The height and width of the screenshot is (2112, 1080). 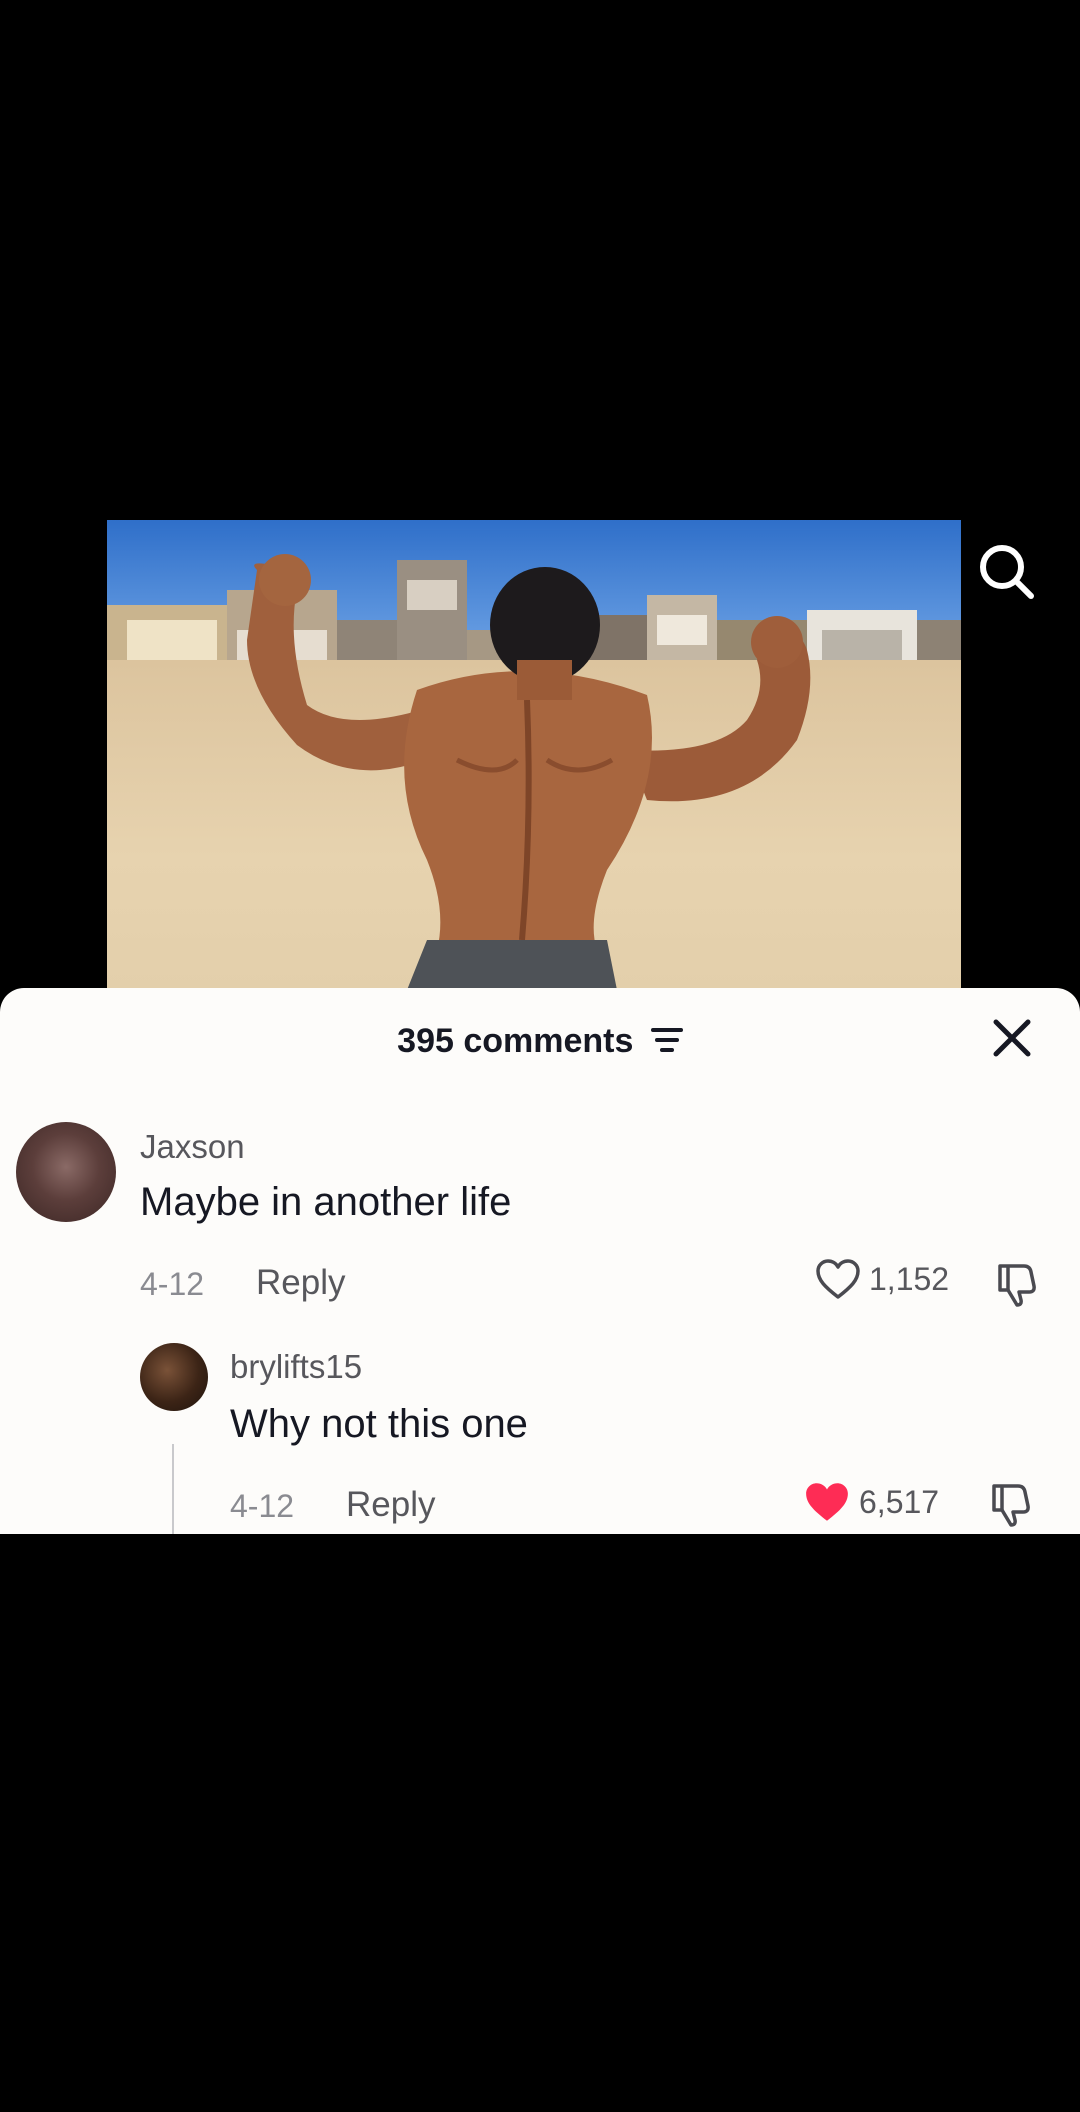 I want to click on like-count: 1,152, so click(x=909, y=1278).